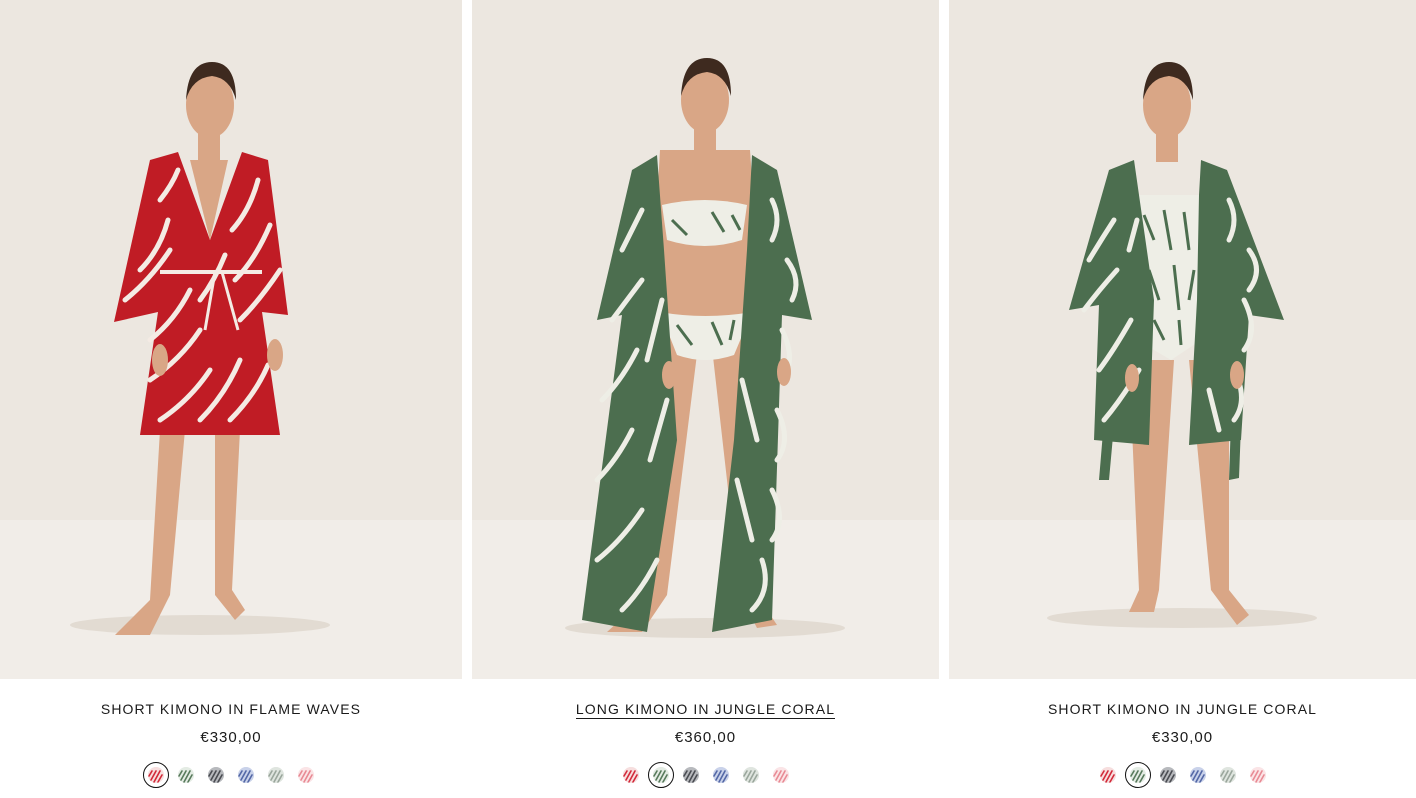 The width and height of the screenshot is (1416, 798). What do you see at coordinates (231, 709) in the screenshot?
I see `product-title: SHORT KIMONO IN FLAME WAVES` at bounding box center [231, 709].